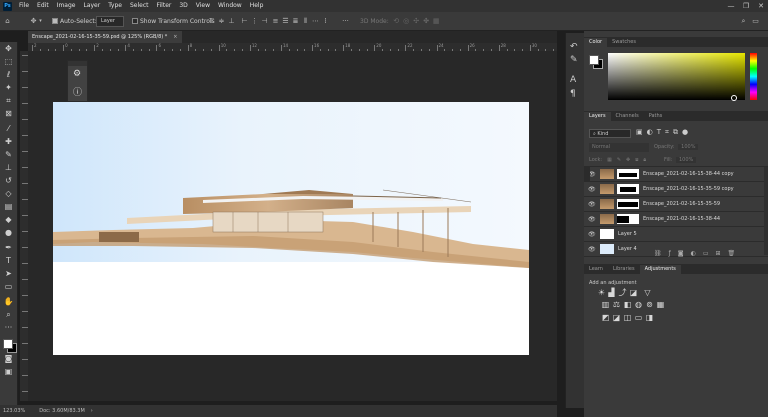 This screenshot has height=417, width=768. I want to click on menu-image: Image, so click(66, 6).